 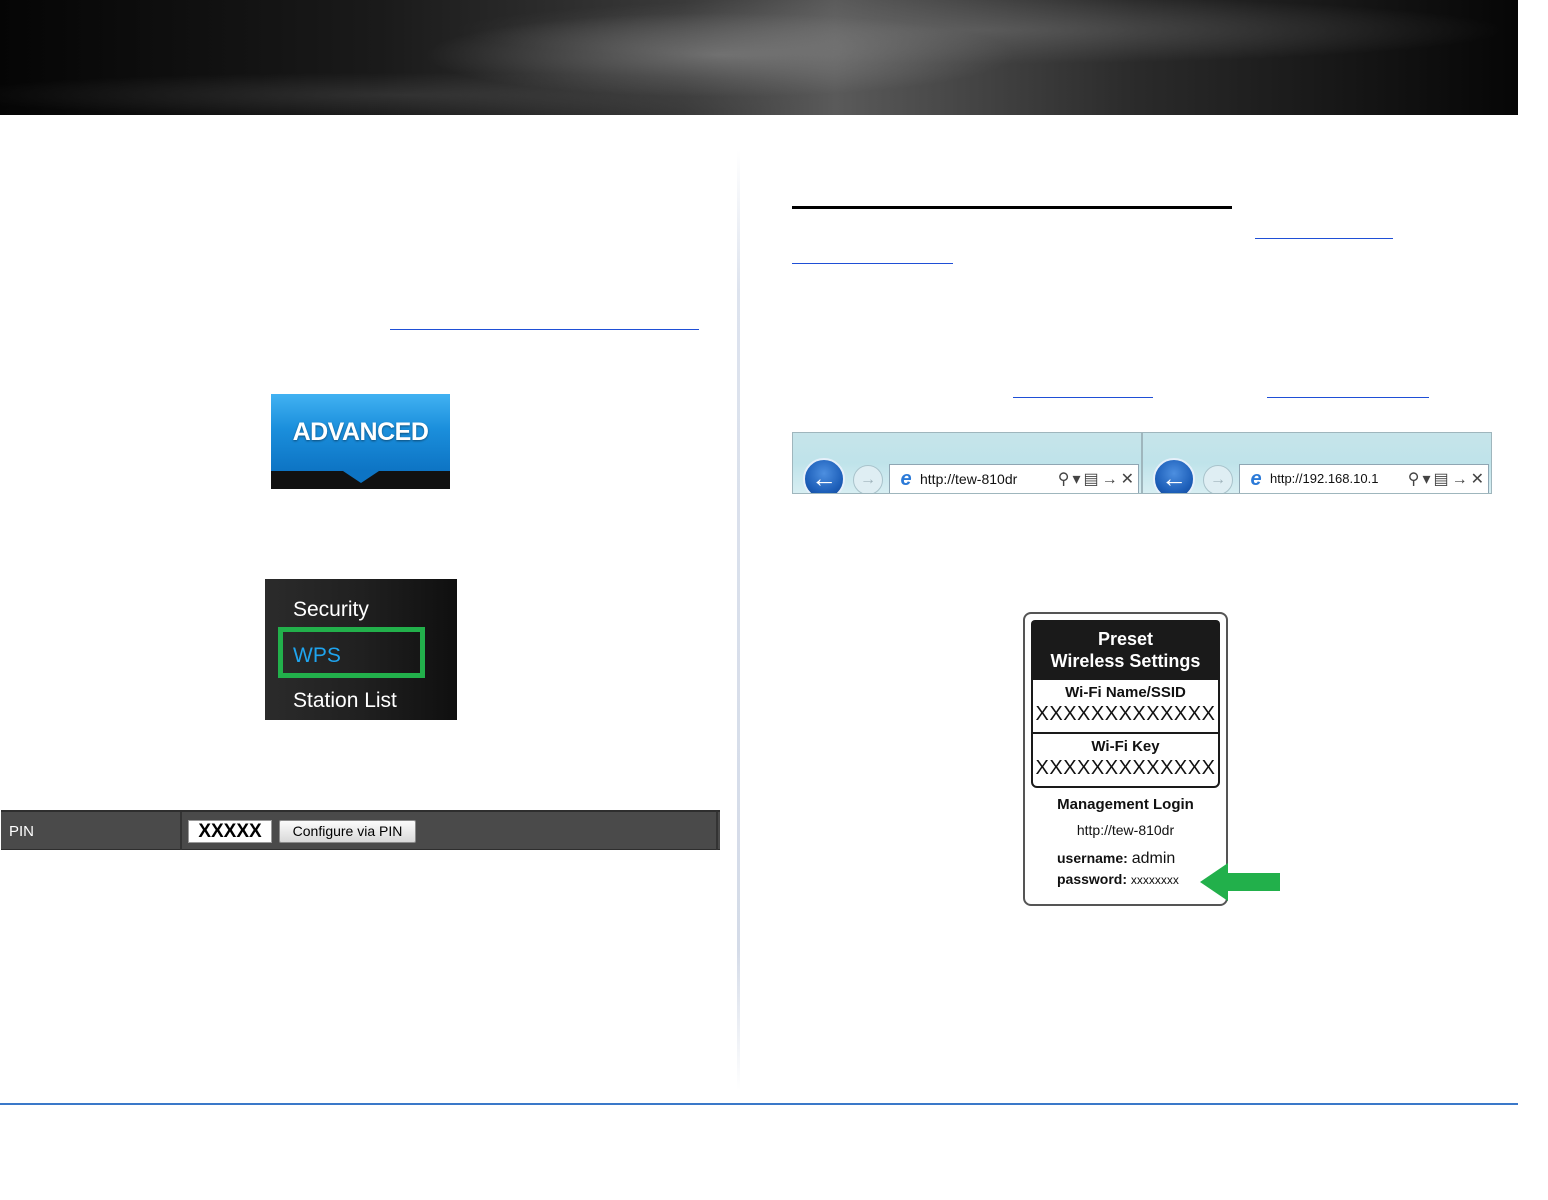 What do you see at coordinates (345, 701) in the screenshot?
I see `menu-item-station-list: Station List` at bounding box center [345, 701].